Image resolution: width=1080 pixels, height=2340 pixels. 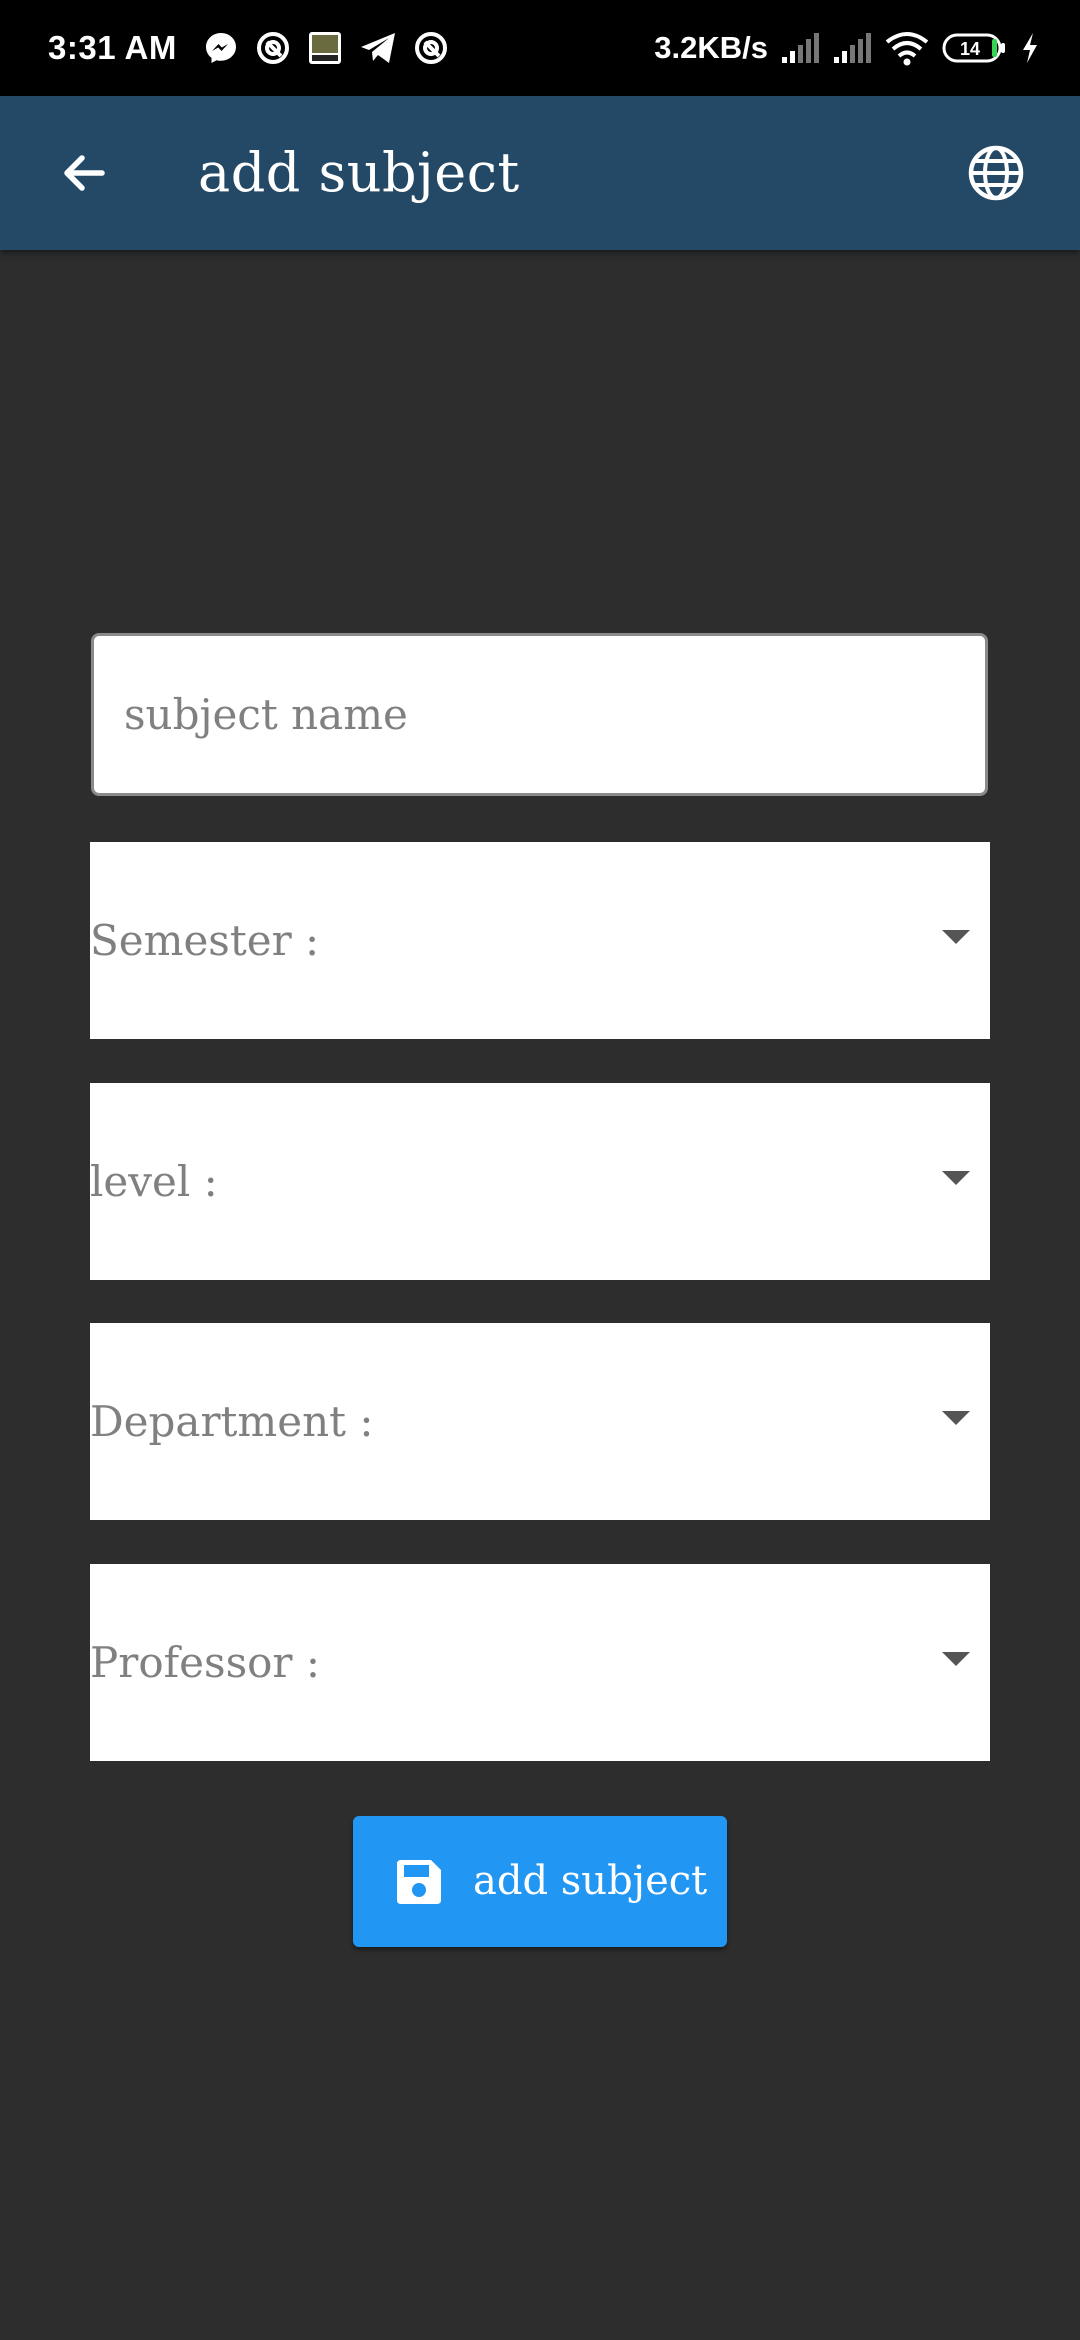 I want to click on status-time: 3:31 AM, so click(x=112, y=47).